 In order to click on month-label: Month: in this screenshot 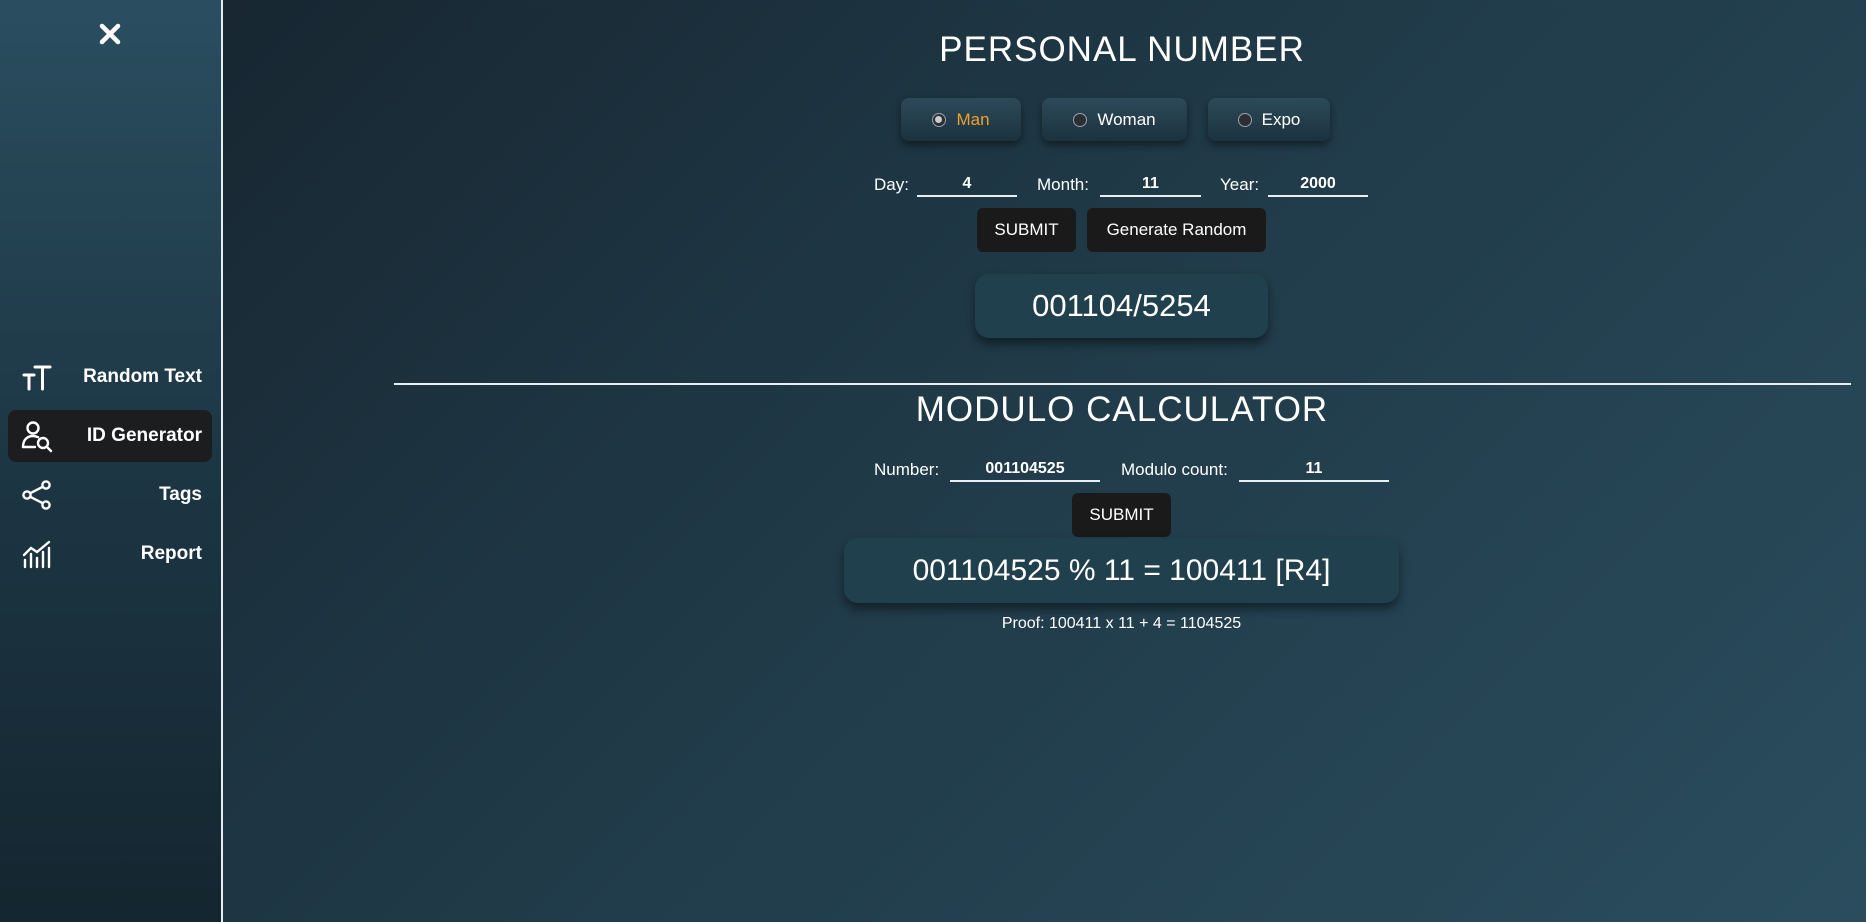, I will do `click(1063, 184)`.